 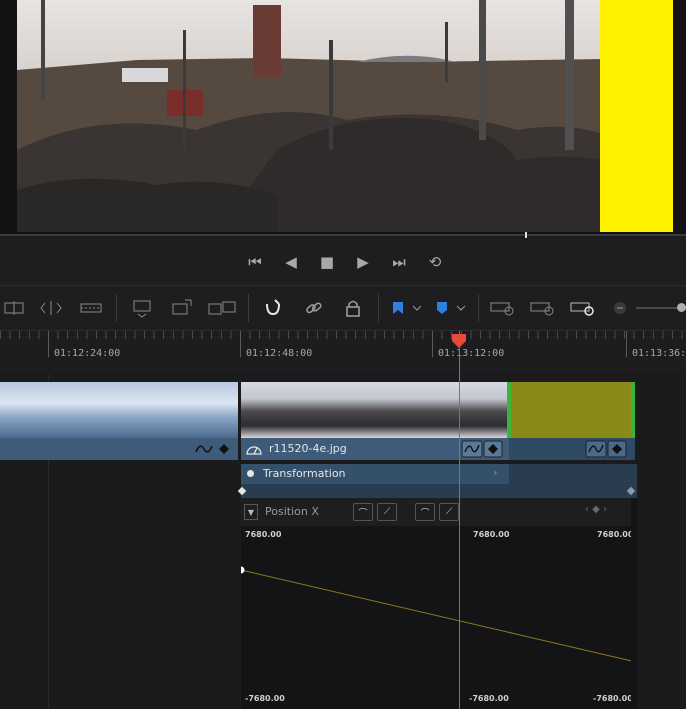 What do you see at coordinates (659, 353) in the screenshot?
I see `ruler-timecode: 01:13:36:00` at bounding box center [659, 353].